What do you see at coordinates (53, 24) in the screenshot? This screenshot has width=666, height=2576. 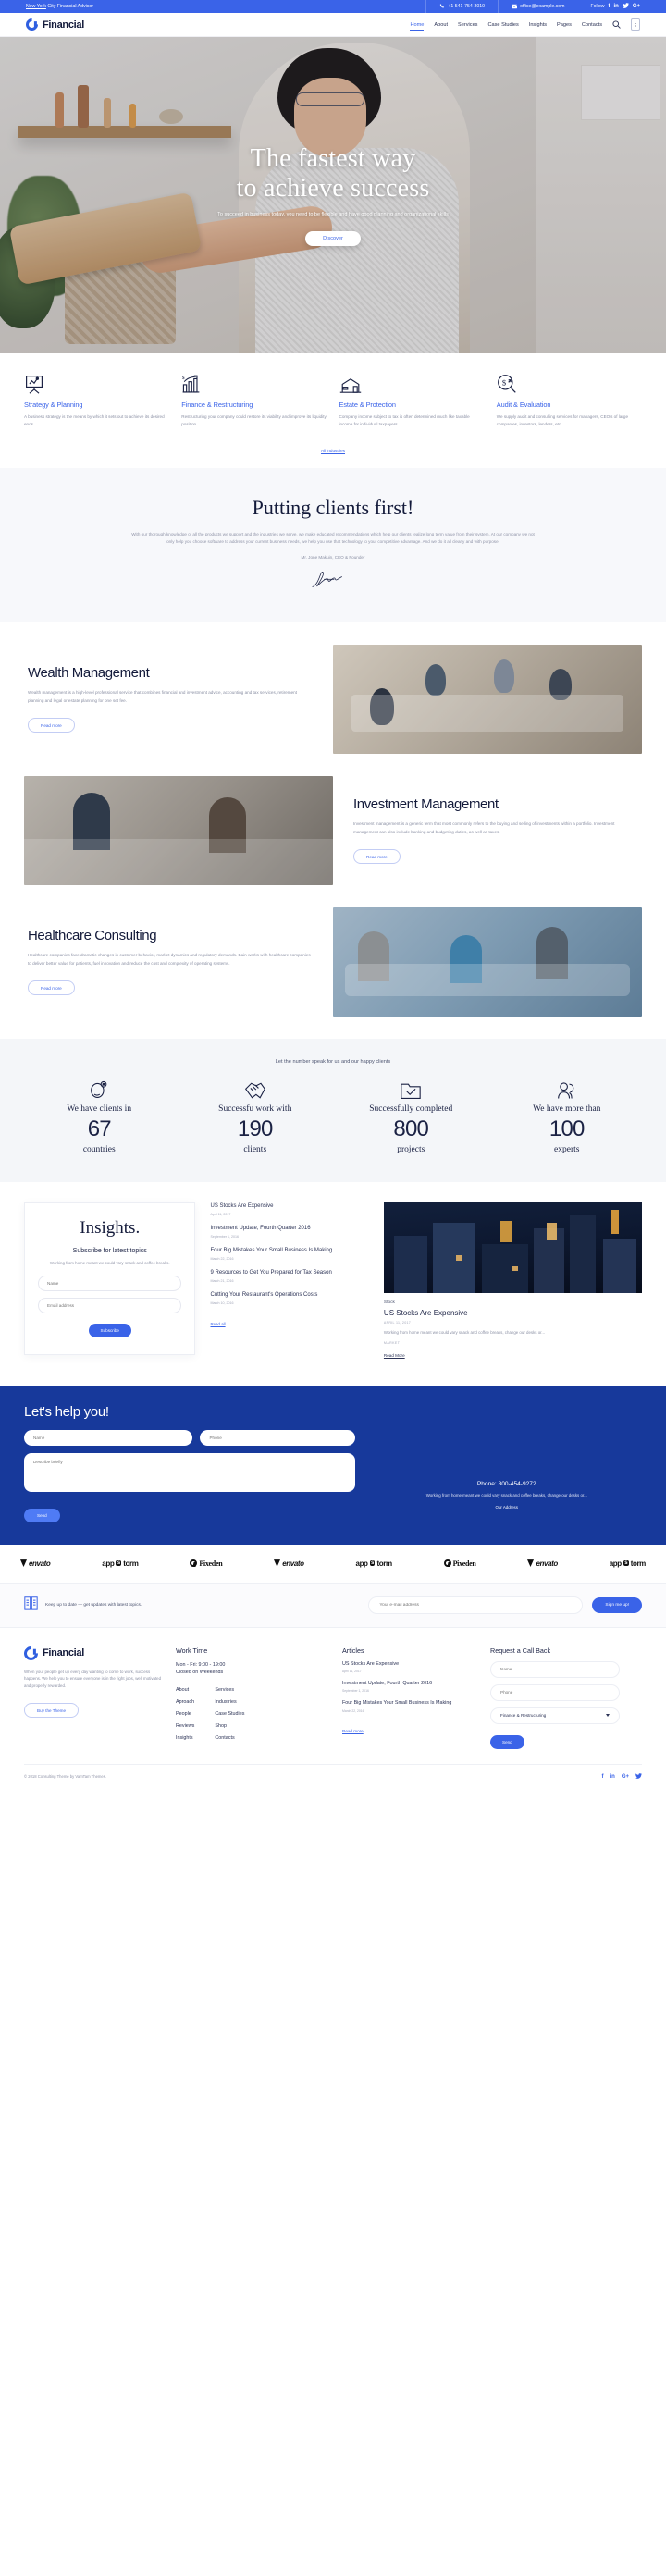 I see `brand-logo: Financial` at bounding box center [53, 24].